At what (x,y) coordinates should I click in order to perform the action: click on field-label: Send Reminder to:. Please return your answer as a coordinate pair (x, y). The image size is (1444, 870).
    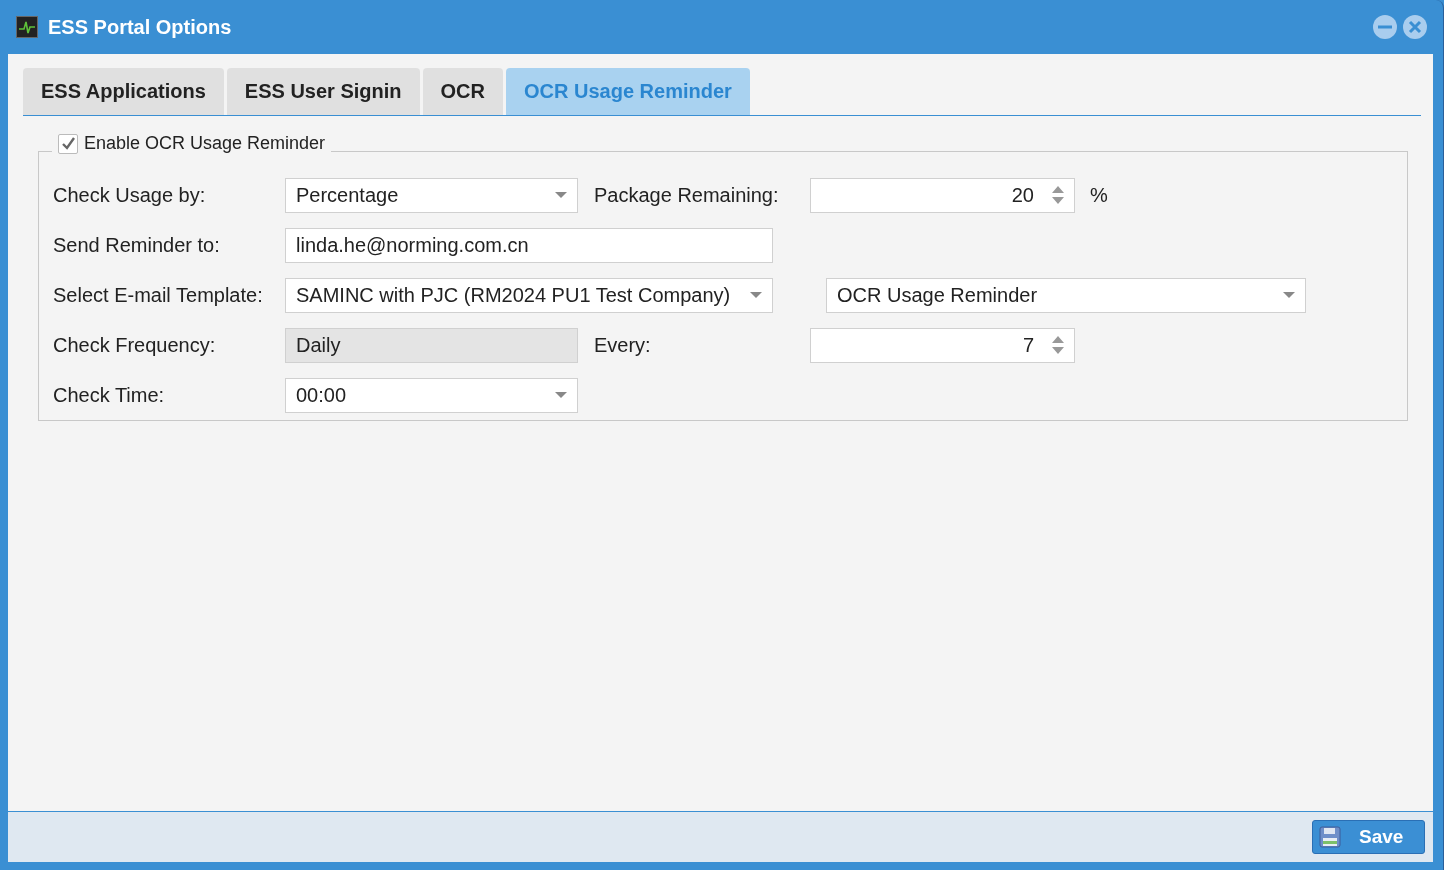
    Looking at the image, I should click on (137, 245).